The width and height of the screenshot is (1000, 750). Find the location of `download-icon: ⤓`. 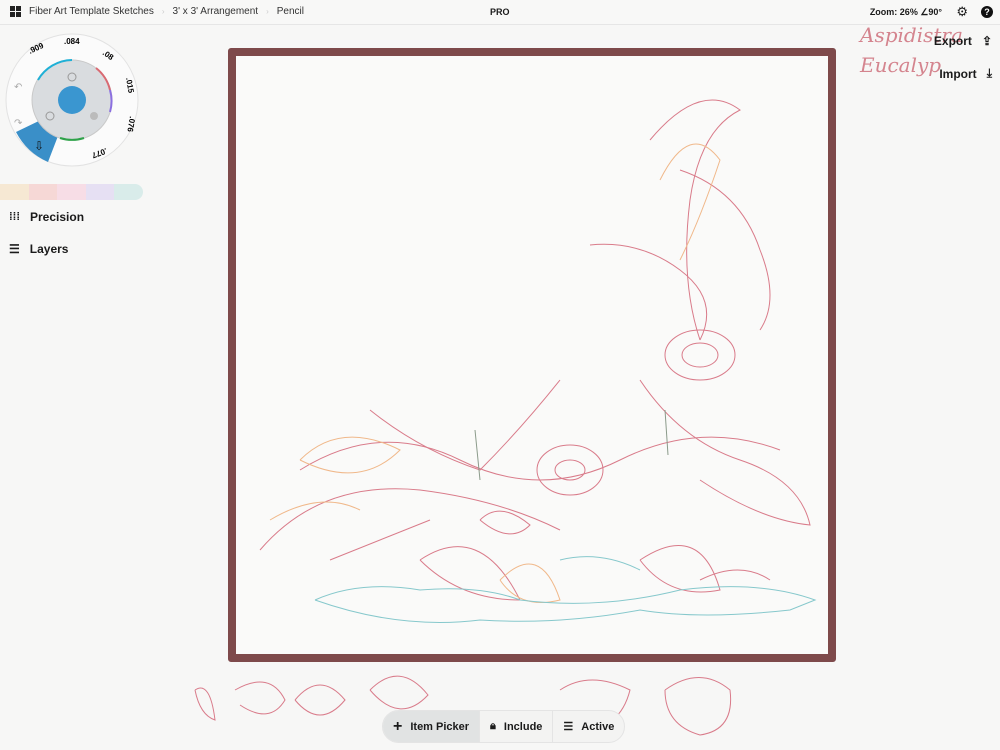

download-icon: ⤓ is located at coordinates (989, 73).